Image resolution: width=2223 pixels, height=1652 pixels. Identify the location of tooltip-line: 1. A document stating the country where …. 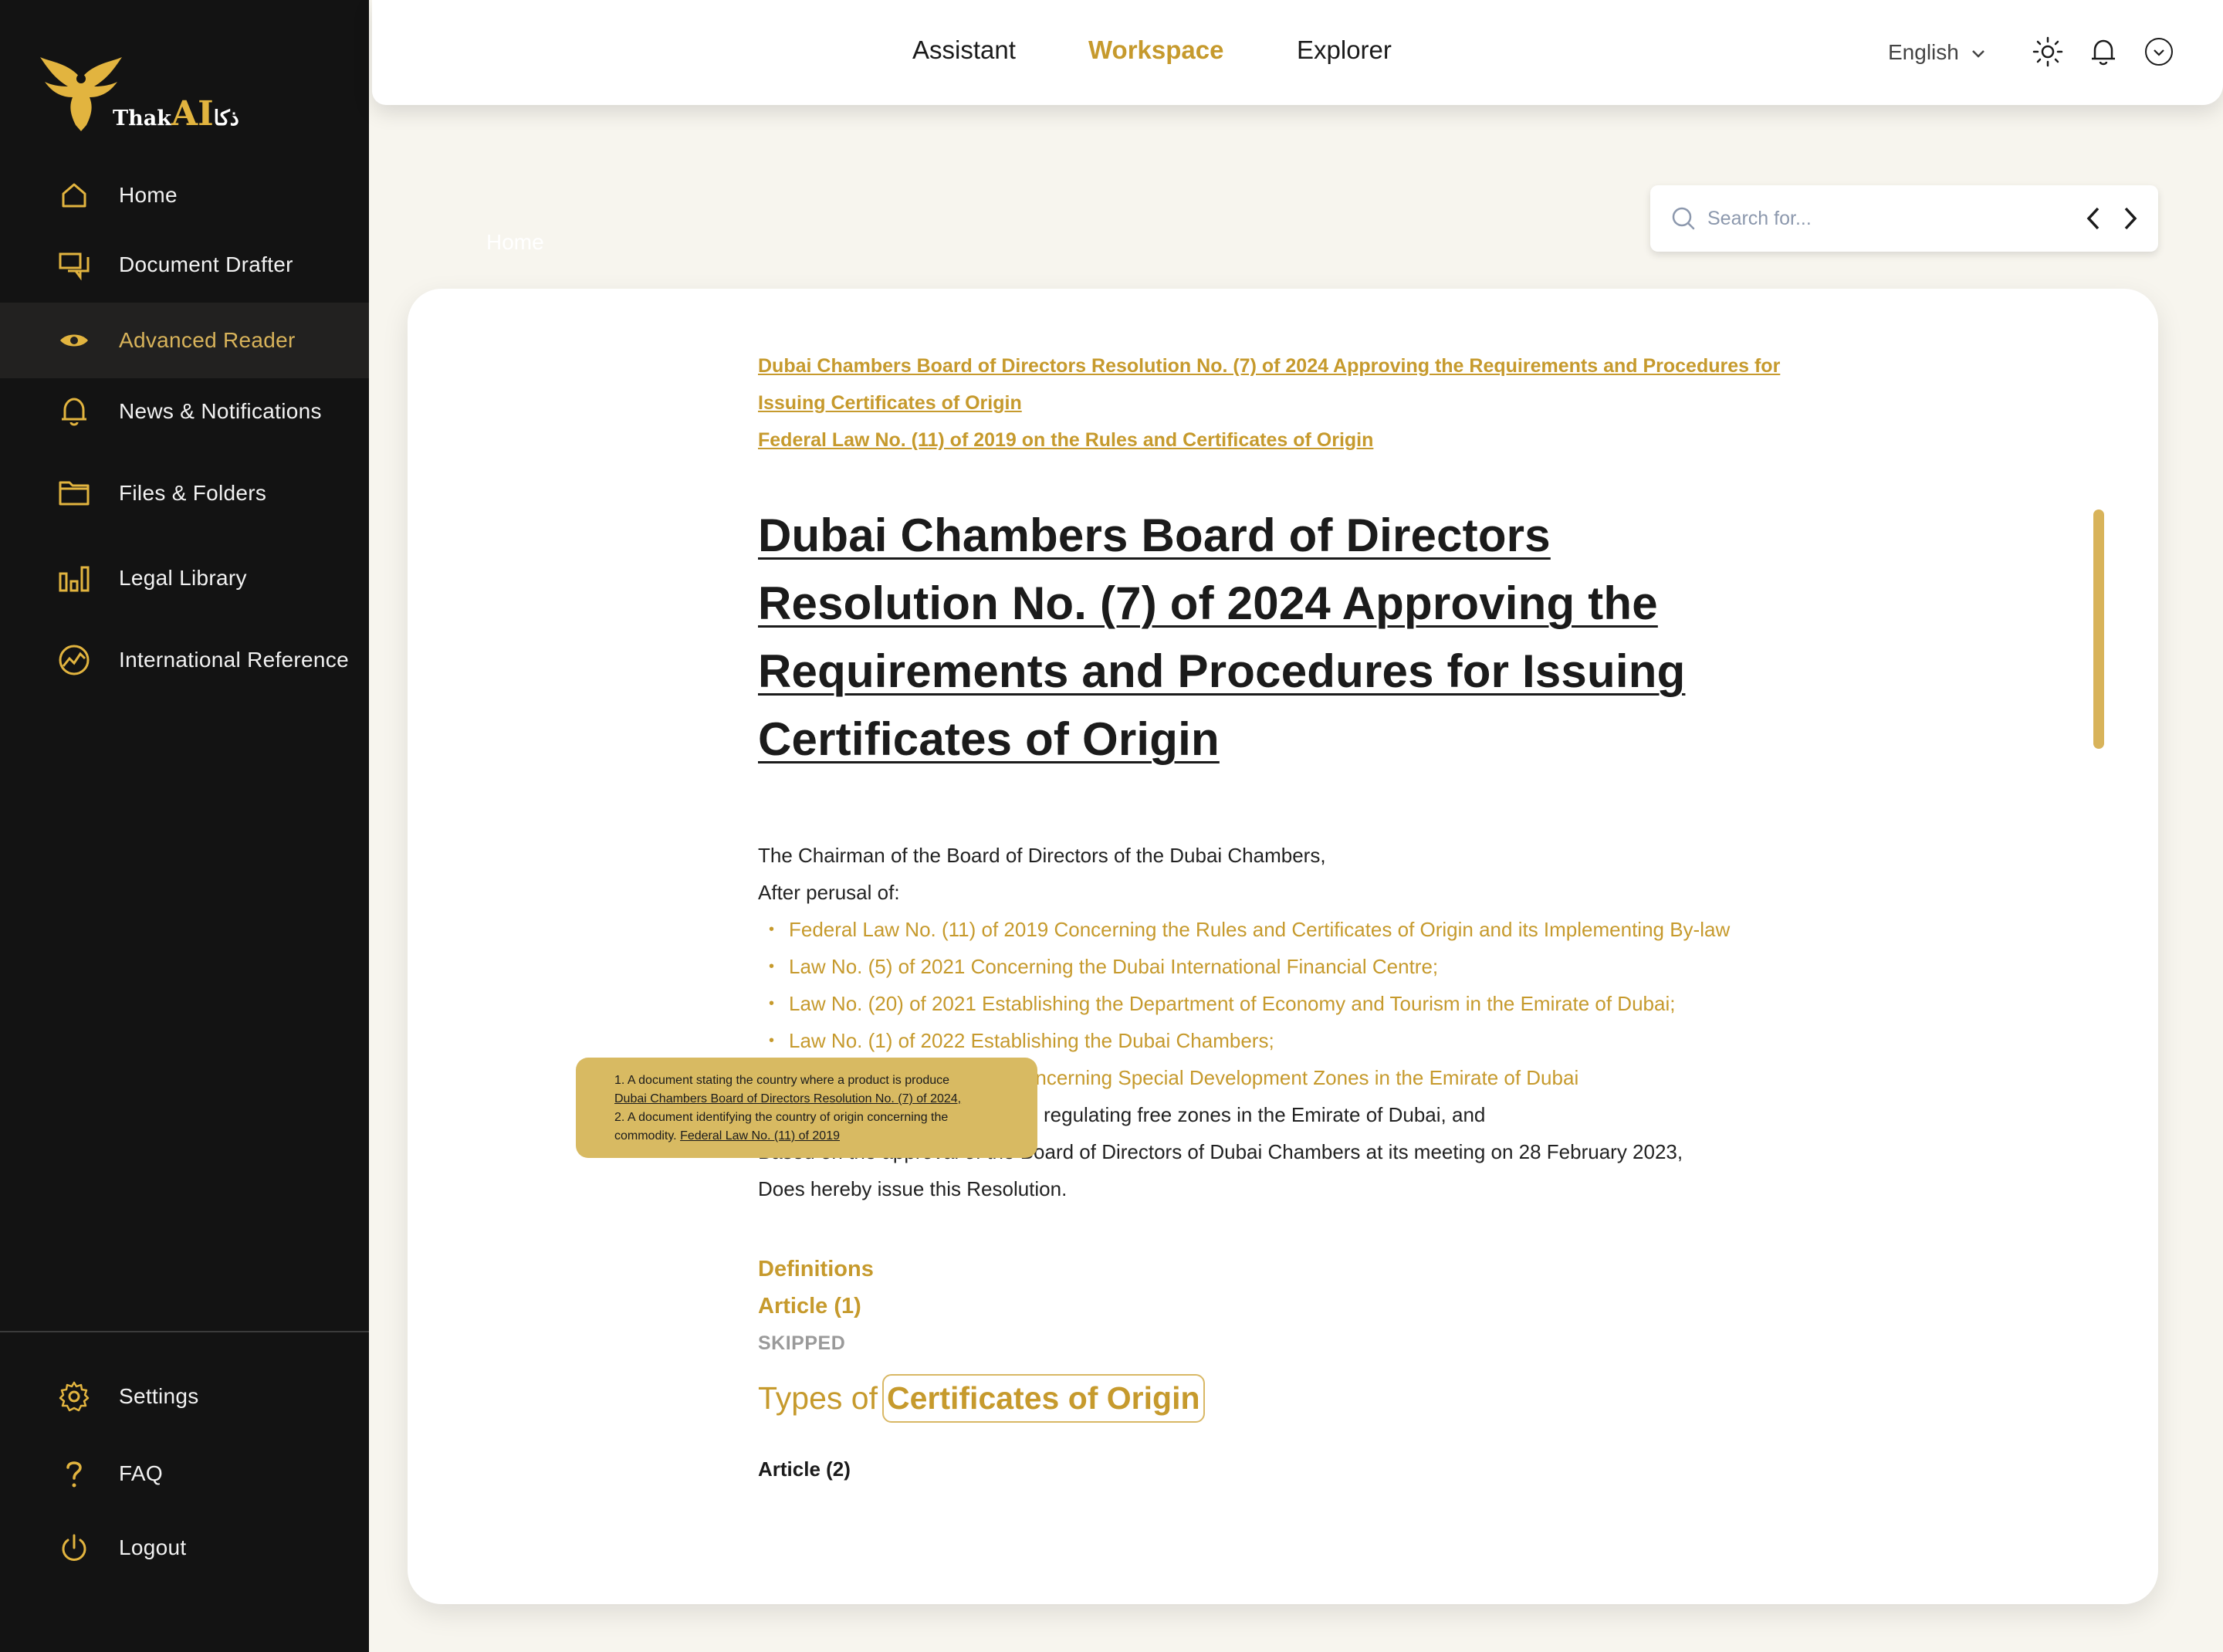
(782, 1080).